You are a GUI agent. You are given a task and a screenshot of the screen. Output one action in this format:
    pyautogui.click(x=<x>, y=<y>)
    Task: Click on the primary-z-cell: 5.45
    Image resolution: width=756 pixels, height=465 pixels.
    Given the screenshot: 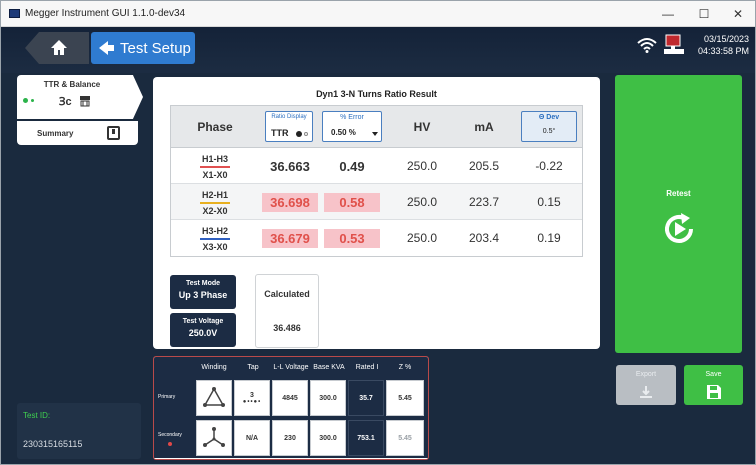 What is the action you would take?
    pyautogui.click(x=405, y=398)
    